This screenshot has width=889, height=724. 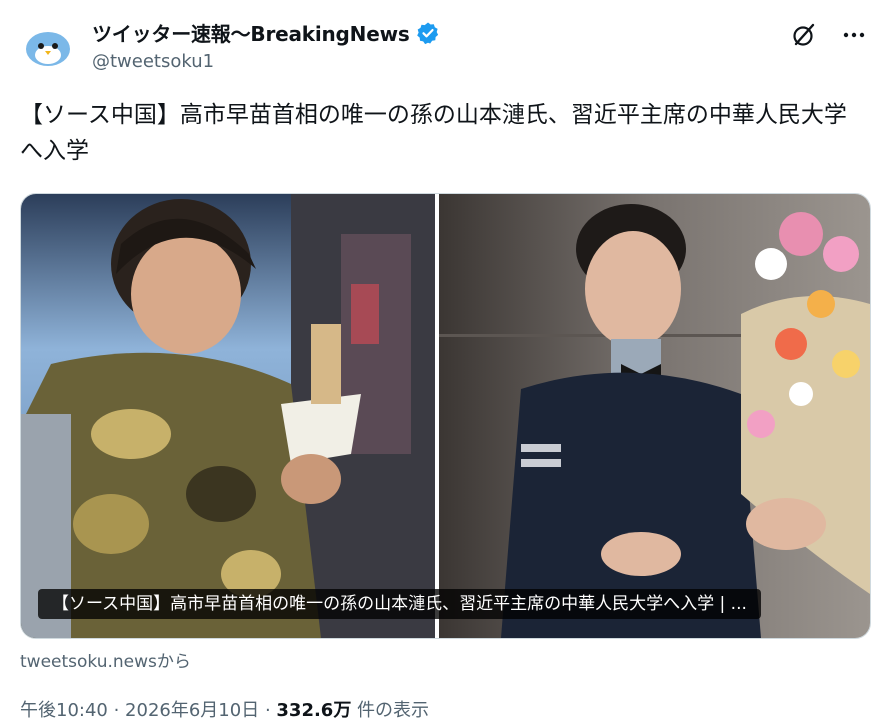 I want to click on more-icon, so click(x=854, y=35).